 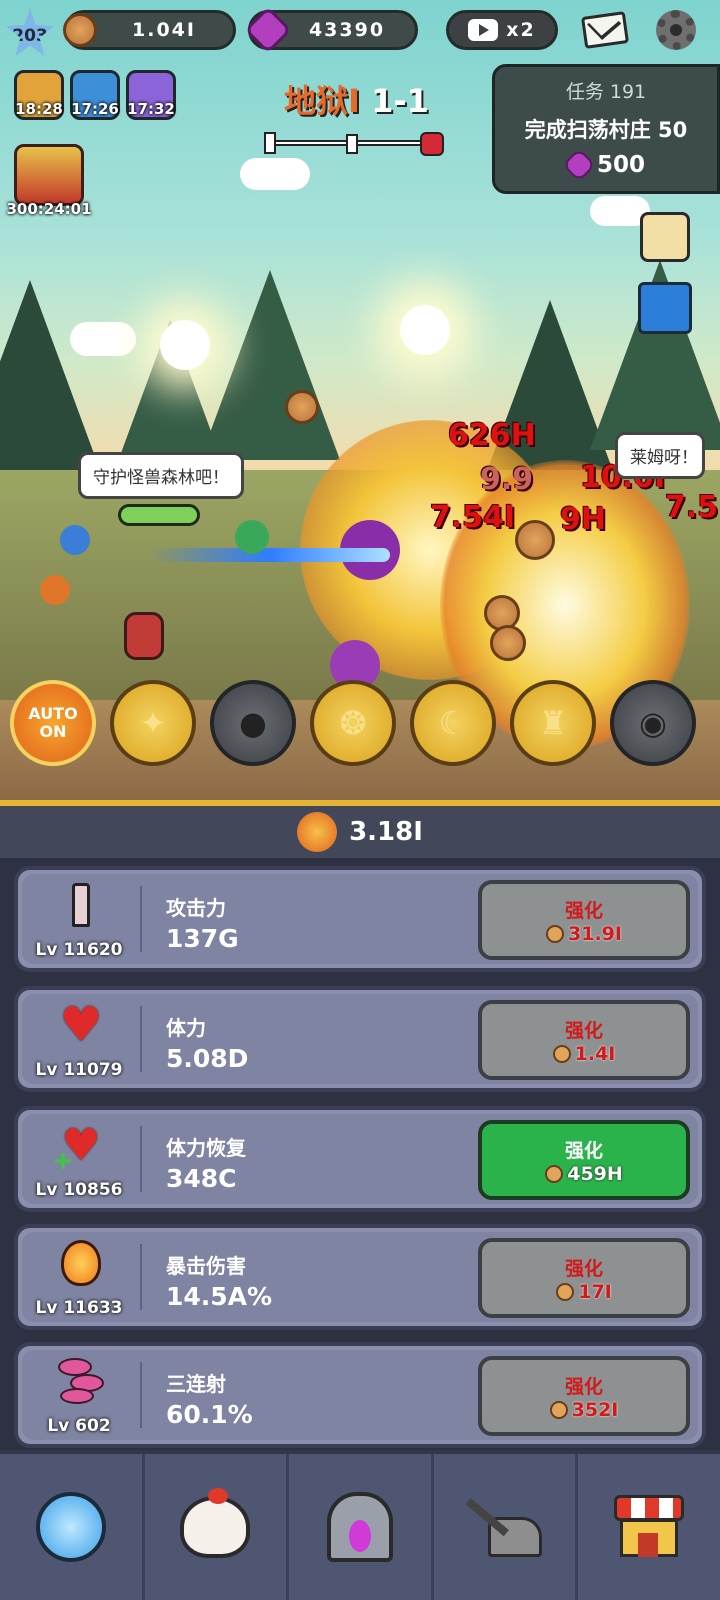 I want to click on skill-wing-icon: ❂, so click(x=353, y=723).